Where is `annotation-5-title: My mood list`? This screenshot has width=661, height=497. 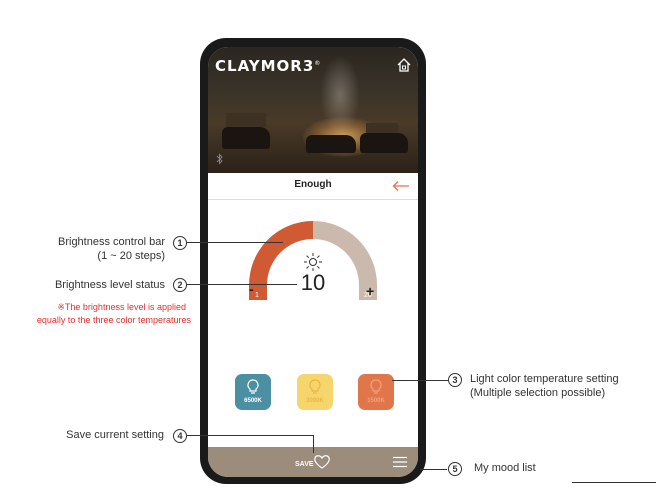
annotation-5-title: My mood list is located at coordinates (505, 468).